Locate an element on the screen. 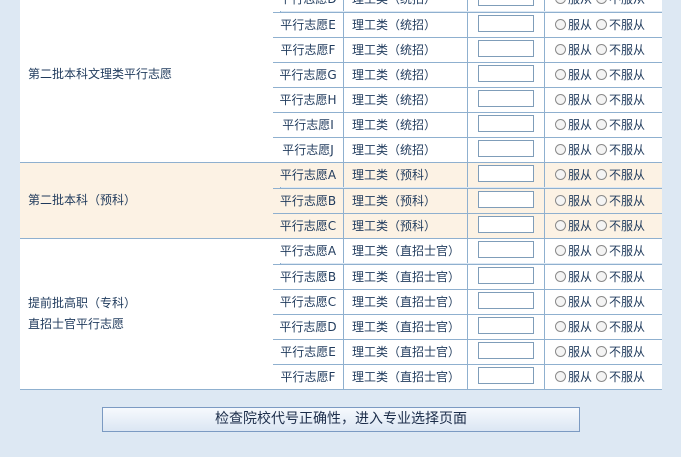 The image size is (681, 457). batch-category: 第二批本科（预科） is located at coordinates (150, 200).